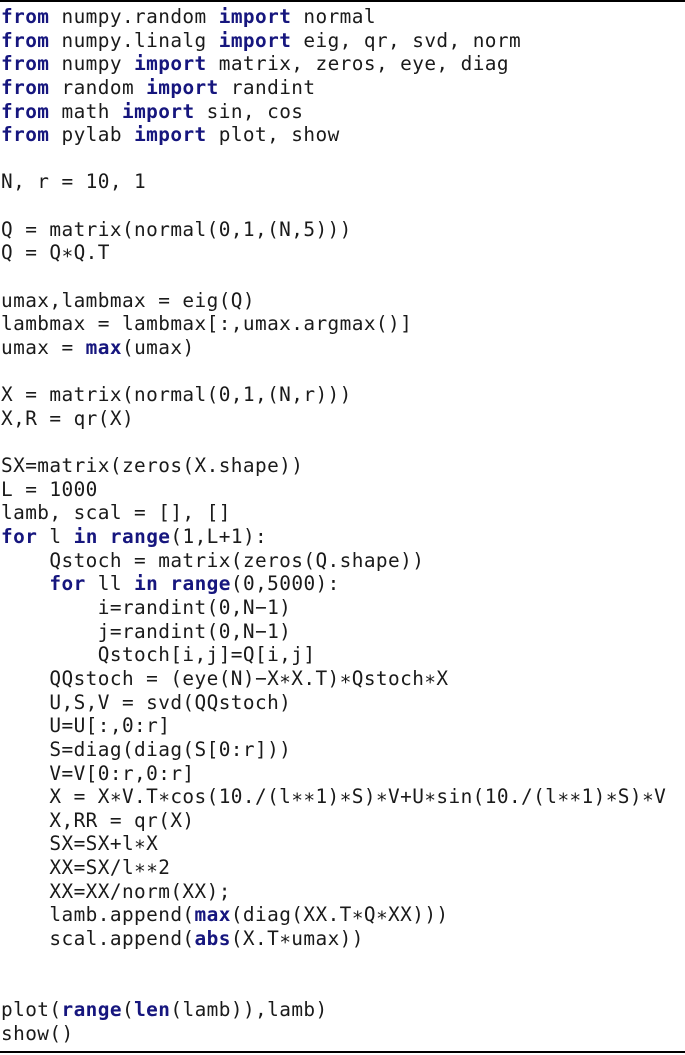 The image size is (685, 1055). I want to click on top-rule, so click(342, 1).